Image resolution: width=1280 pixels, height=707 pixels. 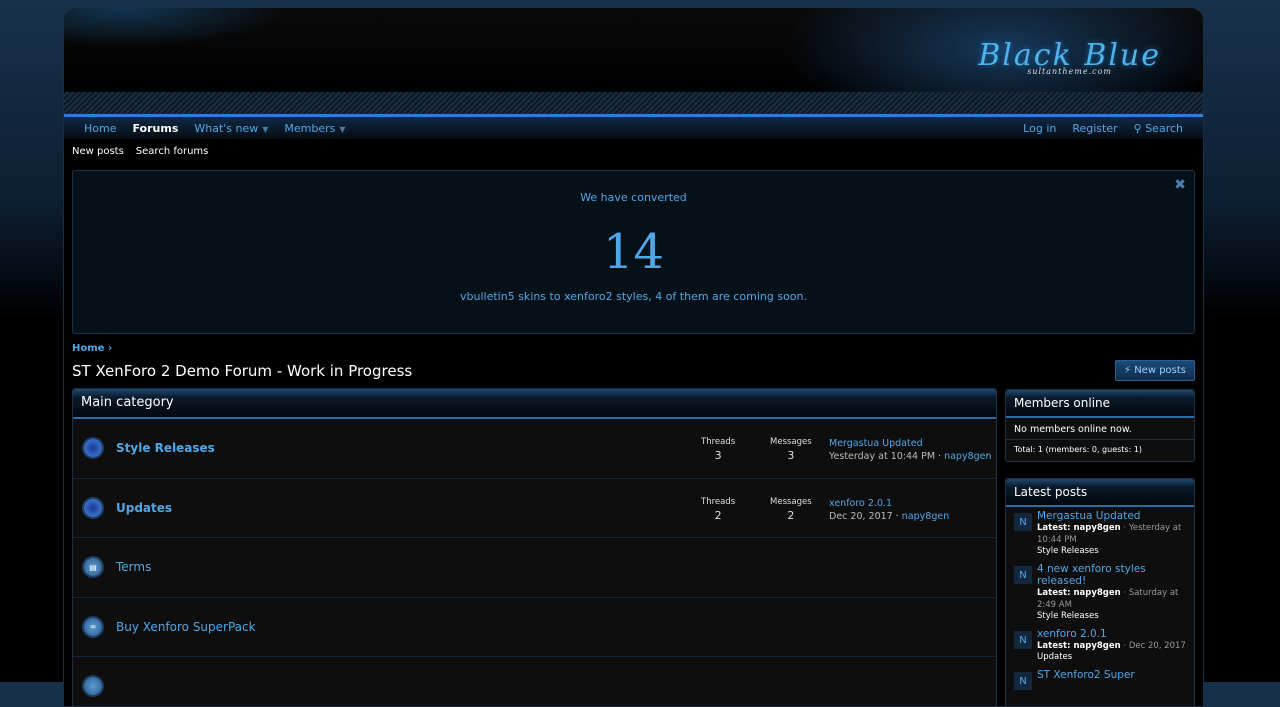 What do you see at coordinates (1180, 185) in the screenshot?
I see `close-icon: ✖` at bounding box center [1180, 185].